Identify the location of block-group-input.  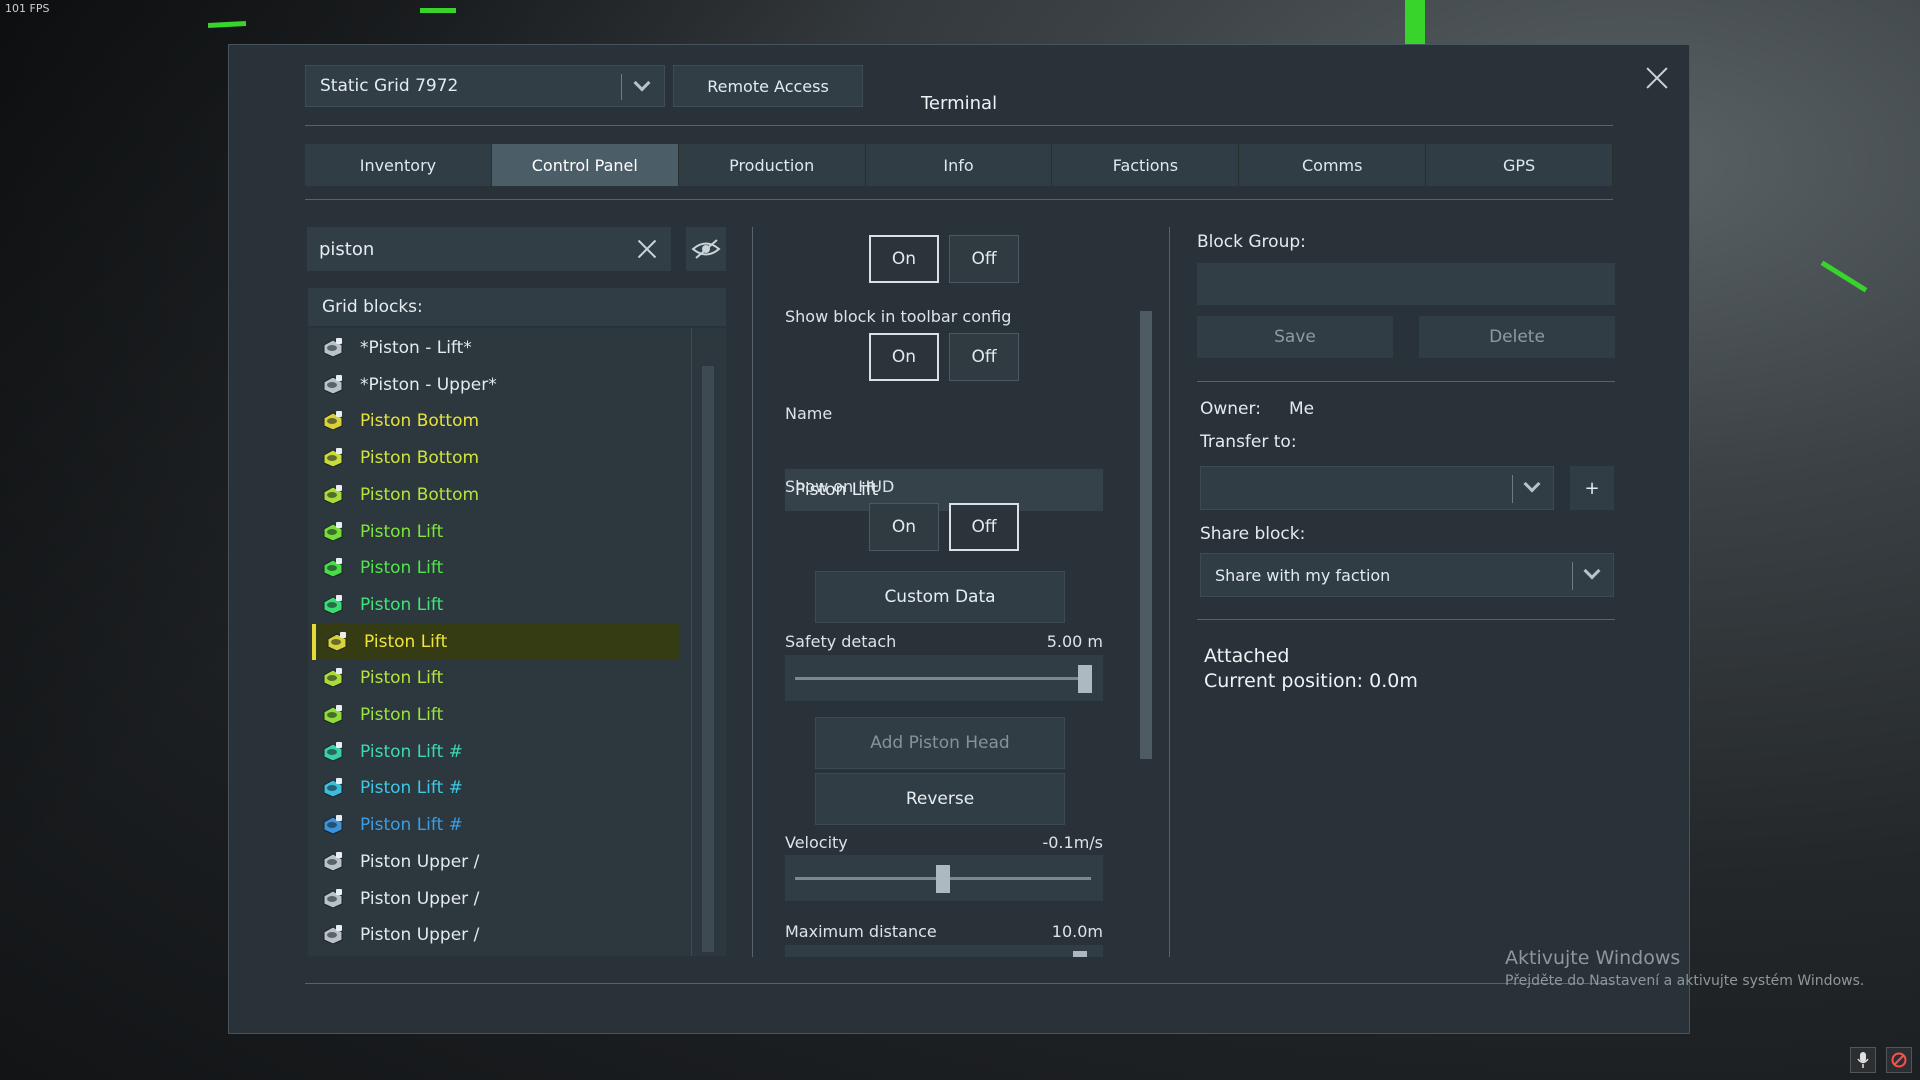
(1406, 284).